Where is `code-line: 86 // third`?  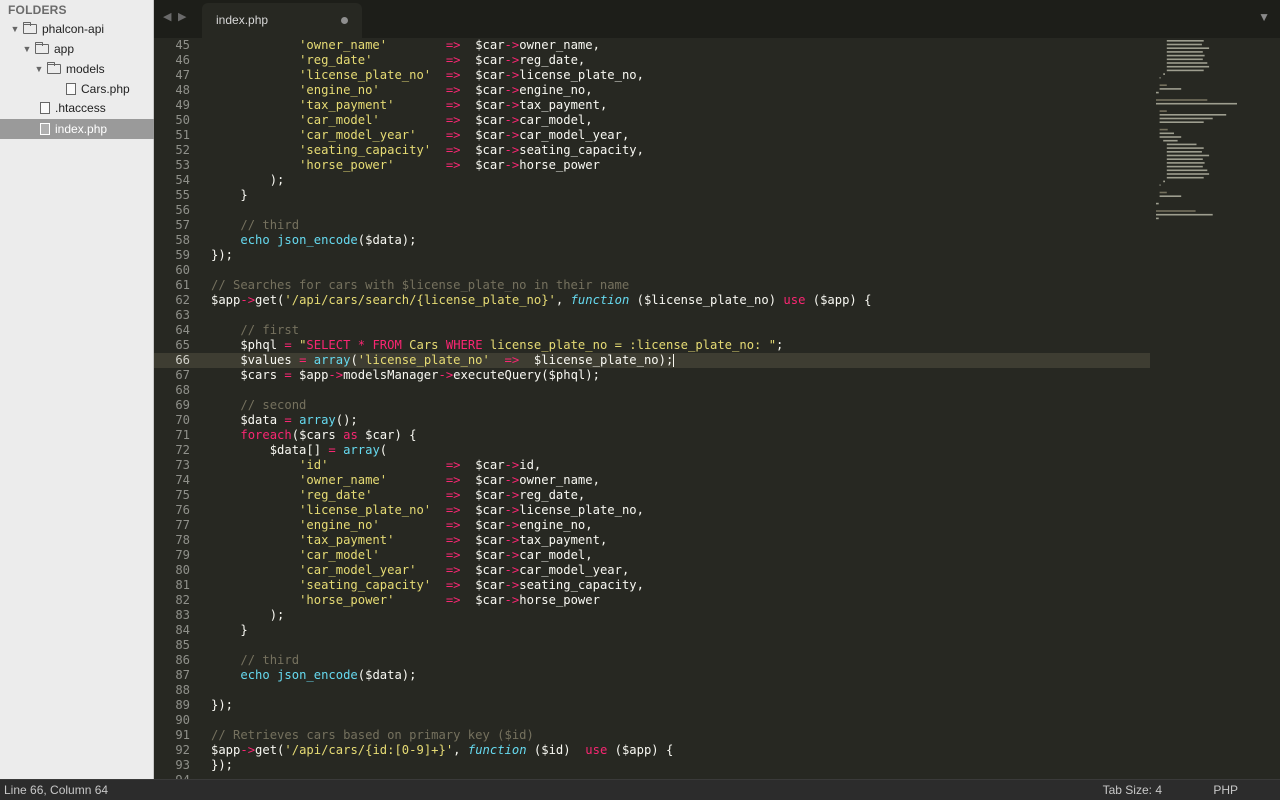
code-line: 86 // third is located at coordinates (652, 660).